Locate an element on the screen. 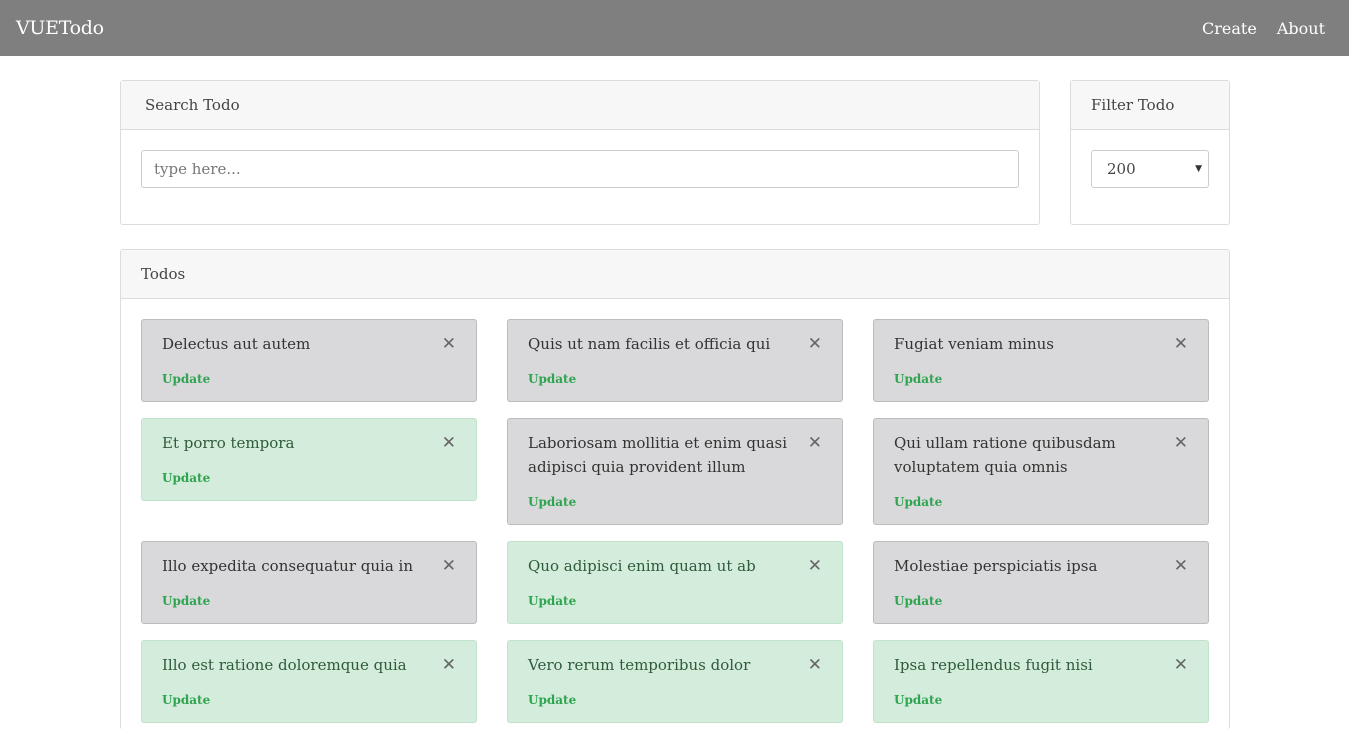 This screenshot has width=1349, height=729. todo-card: Et porro tempora ✕ Update is located at coordinates (309, 459).